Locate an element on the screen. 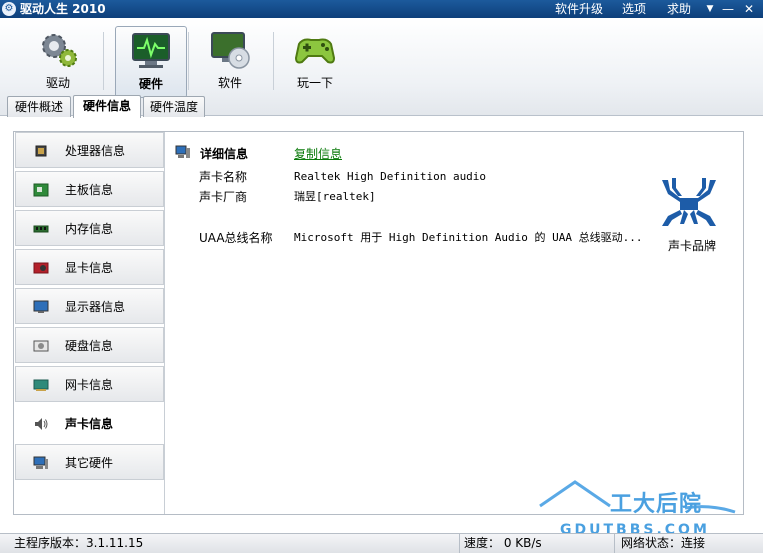 This screenshot has width=763, height=553. sidebar-item-sound: 声卡信息 is located at coordinates (89, 423).